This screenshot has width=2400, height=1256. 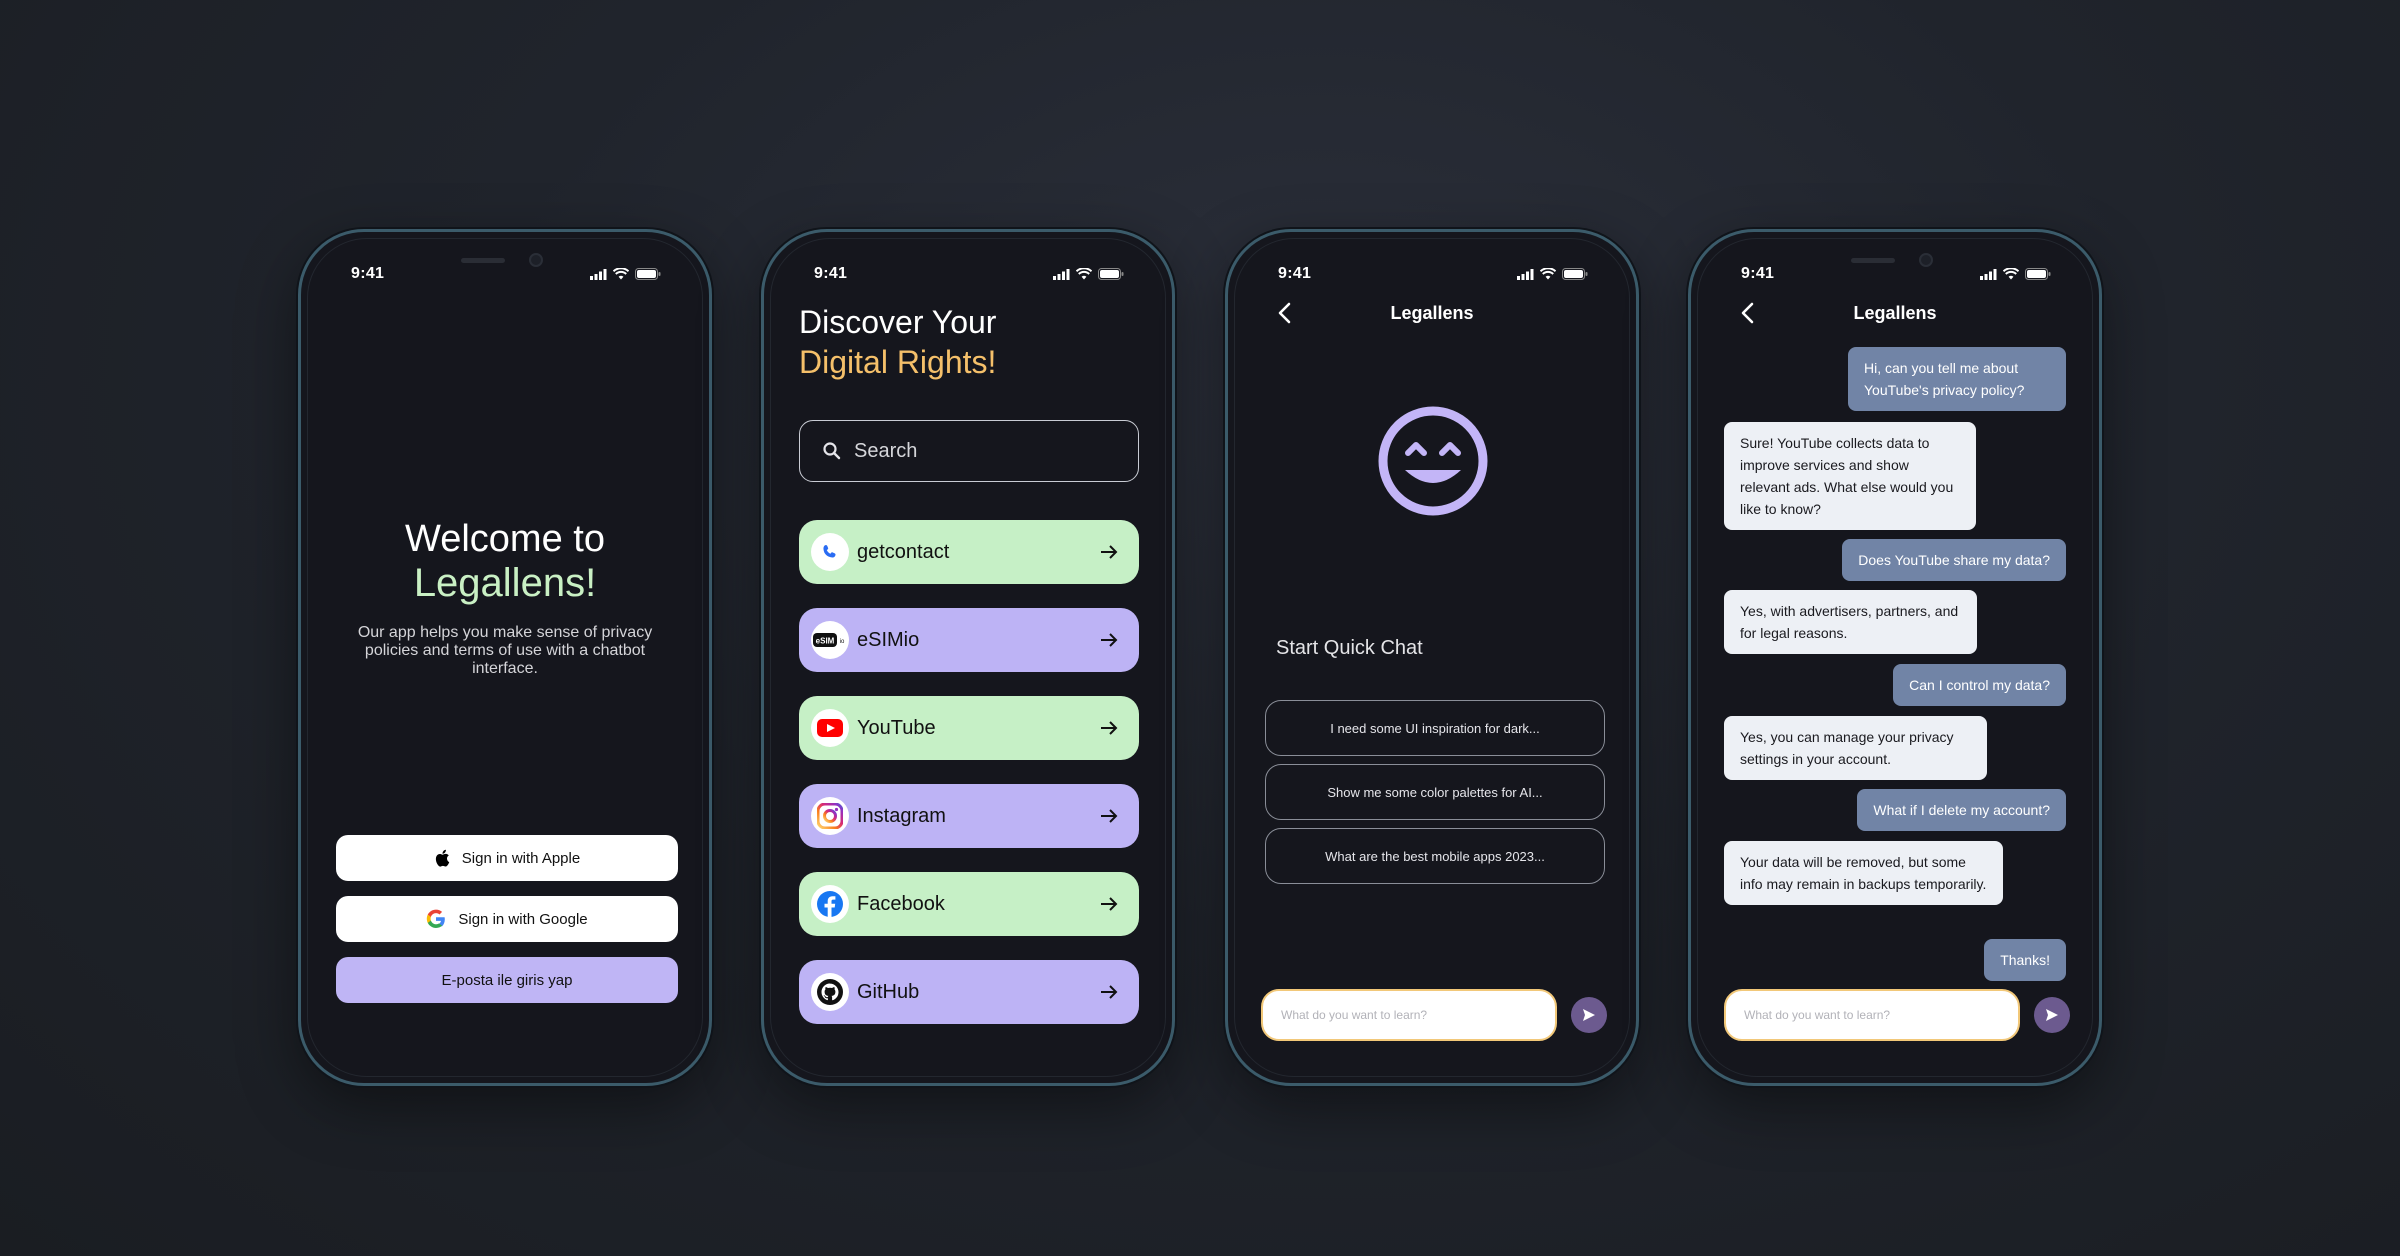 I want to click on user-message-bubble: What if I delete my account?, so click(x=1961, y=810).